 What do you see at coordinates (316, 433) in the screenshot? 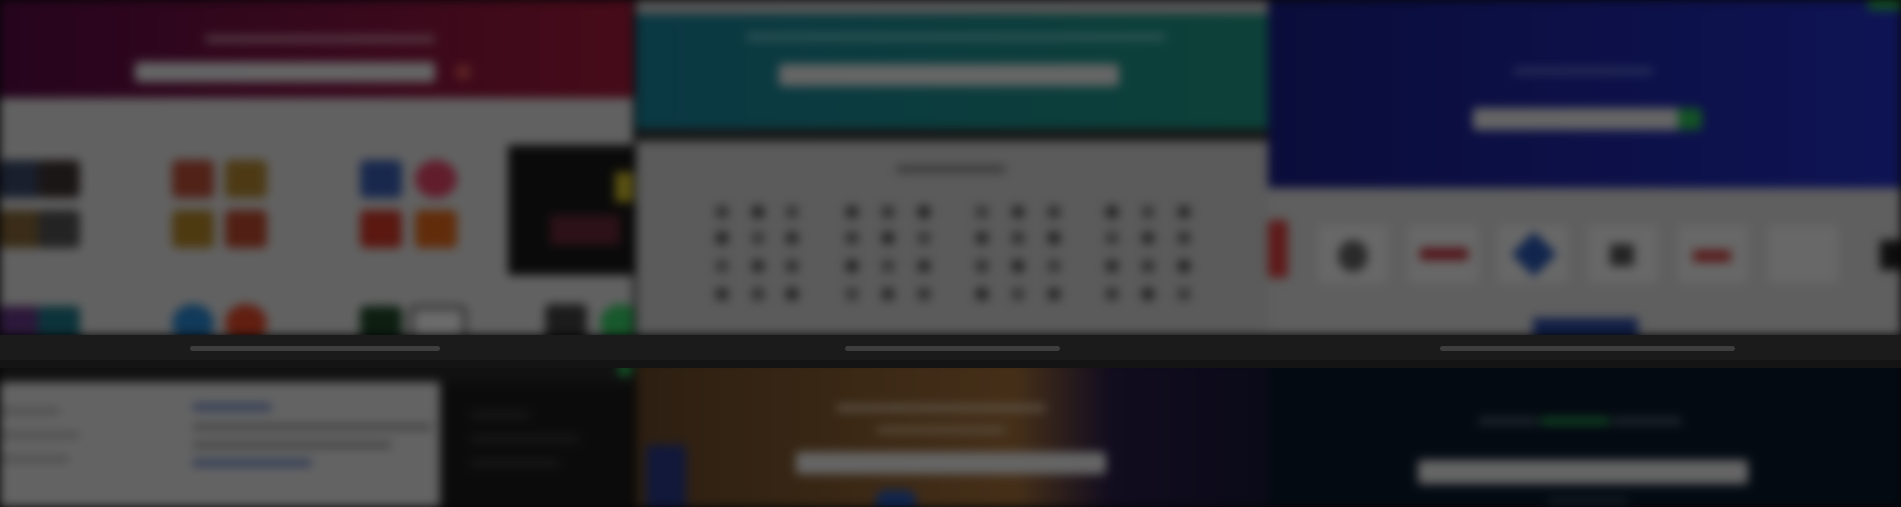
I see `tile-code-editor` at bounding box center [316, 433].